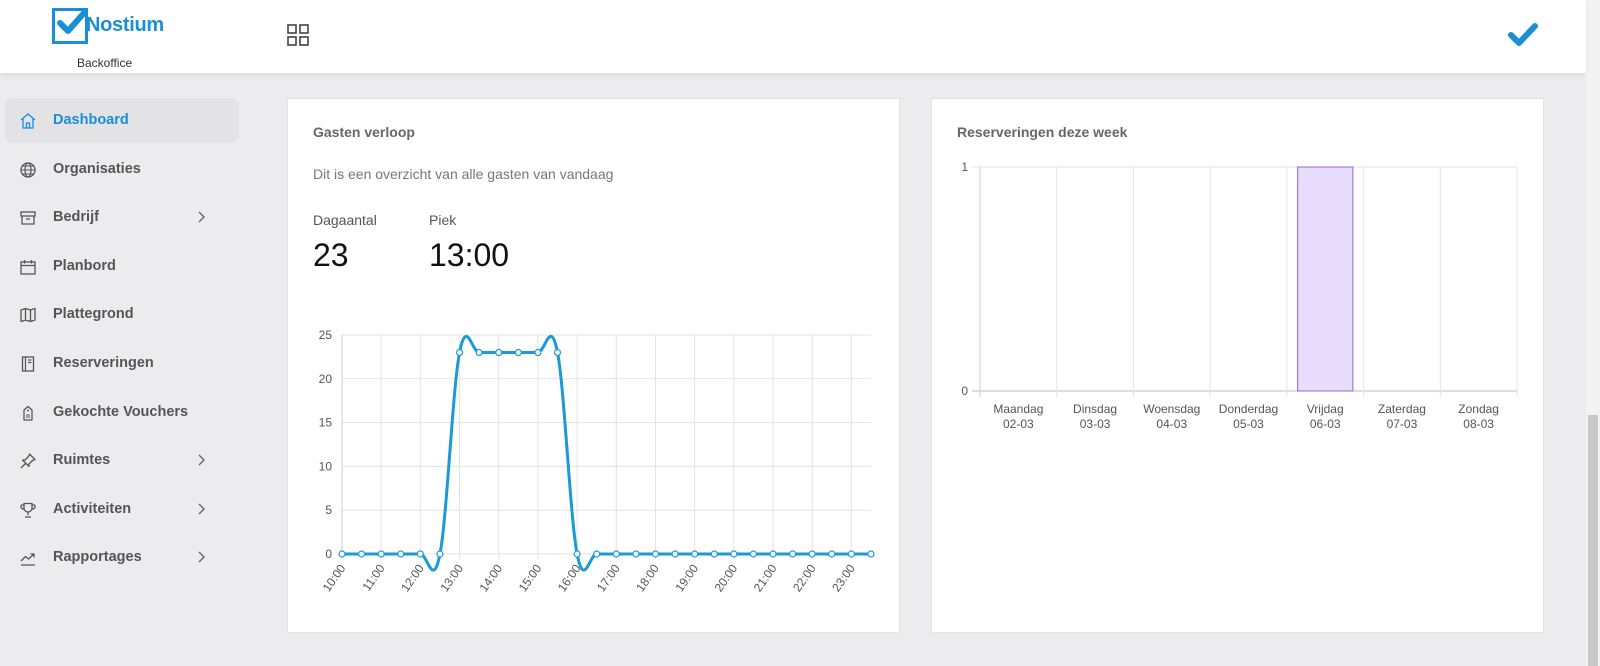 The image size is (1600, 666). I want to click on x-tick-label: 20:00, so click(726, 577).